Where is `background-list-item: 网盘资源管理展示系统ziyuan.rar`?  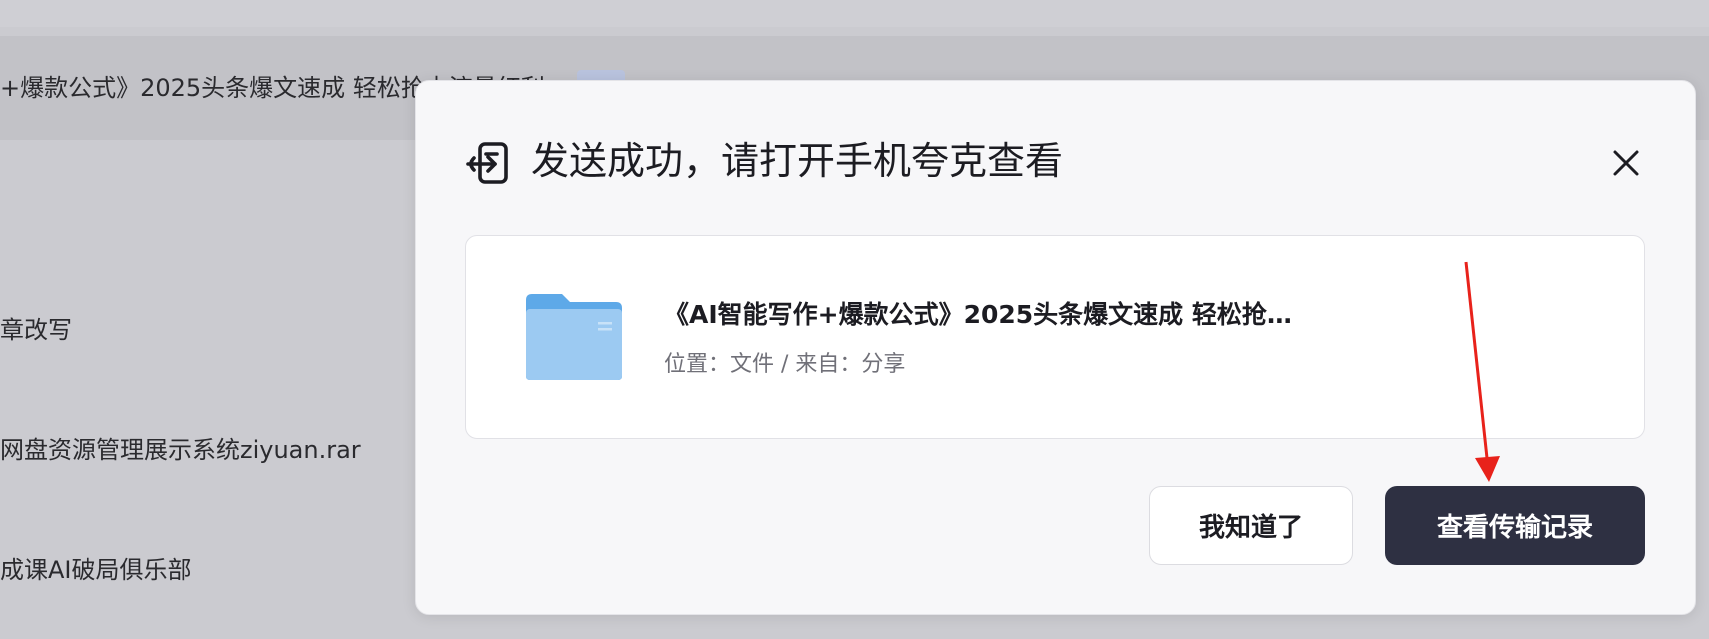 background-list-item: 网盘资源管理展示系统ziyuan.rar is located at coordinates (180, 450).